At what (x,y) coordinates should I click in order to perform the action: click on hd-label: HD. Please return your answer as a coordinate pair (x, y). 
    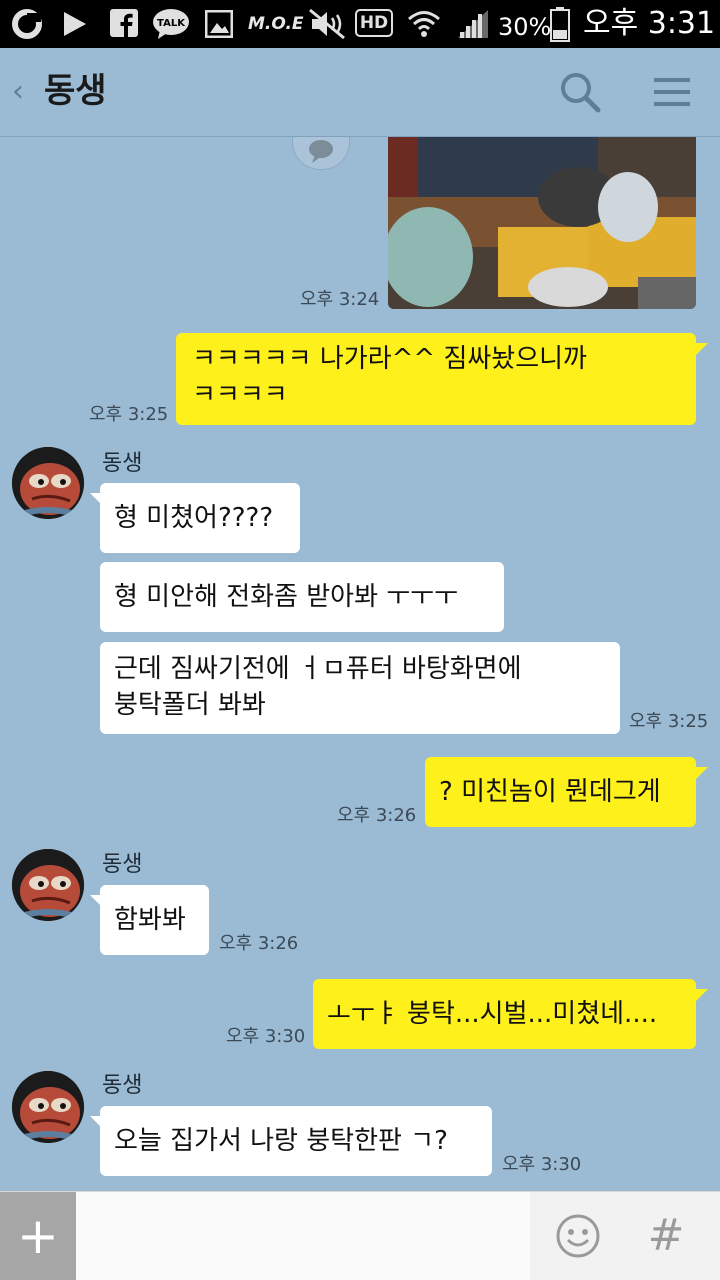
    Looking at the image, I should click on (374, 23).